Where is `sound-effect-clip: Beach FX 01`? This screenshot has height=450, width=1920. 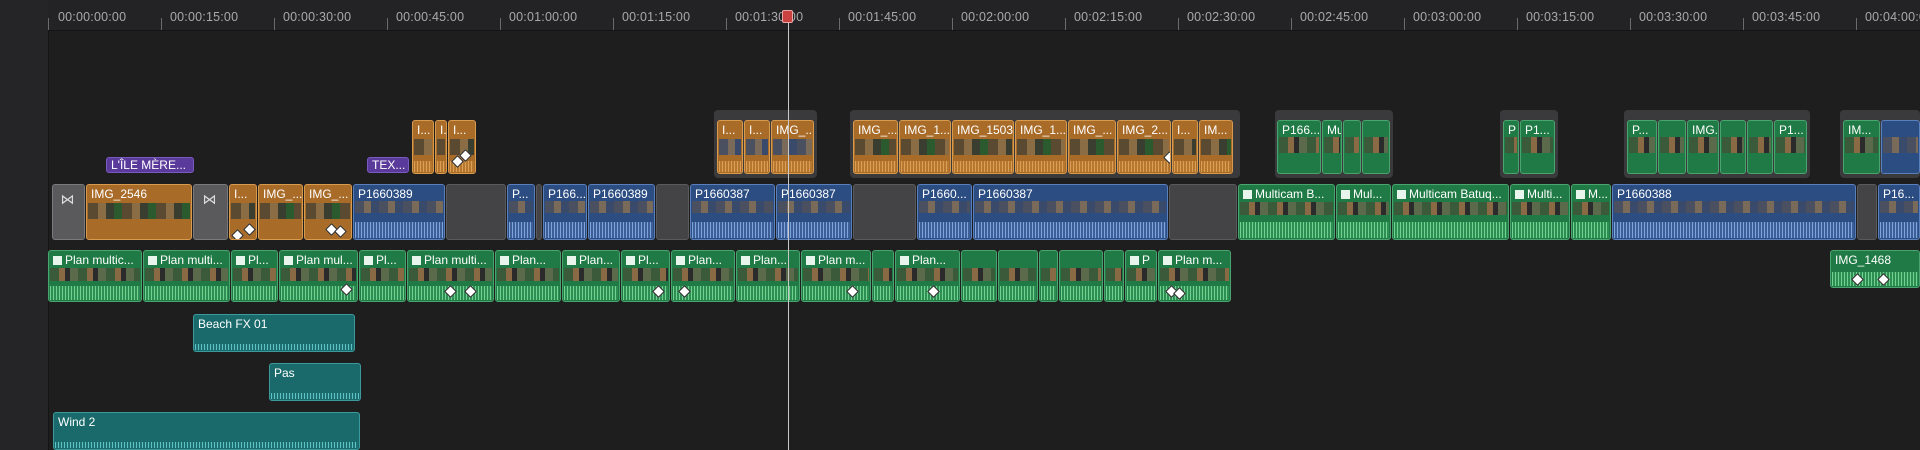
sound-effect-clip: Beach FX 01 is located at coordinates (274, 333).